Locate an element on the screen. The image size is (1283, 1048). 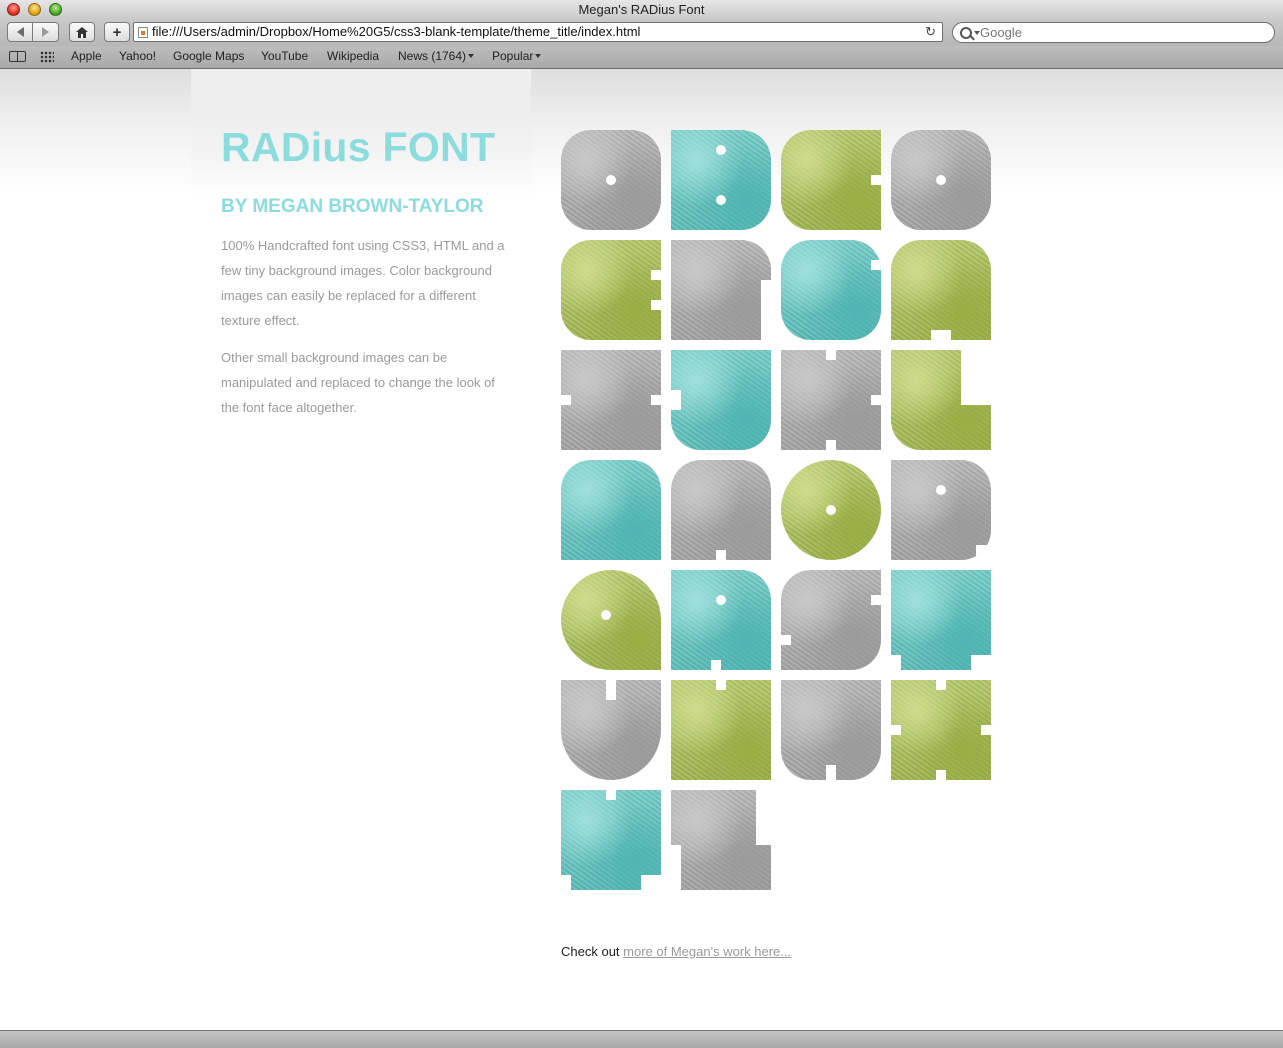
bookmark-wikipedia: Wikipedia is located at coordinates (353, 56).